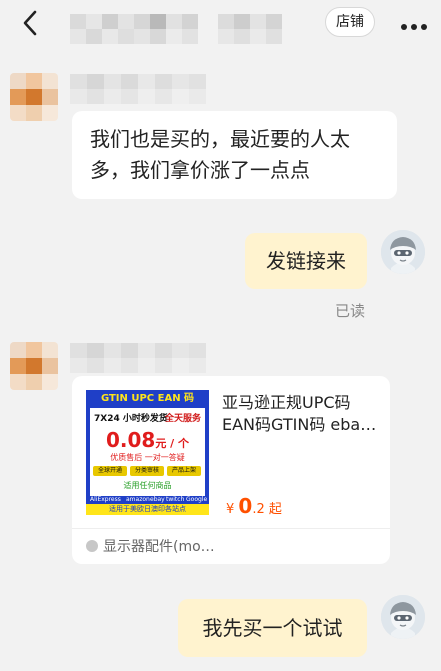  I want to click on price-symbol: ¥, so click(230, 509).